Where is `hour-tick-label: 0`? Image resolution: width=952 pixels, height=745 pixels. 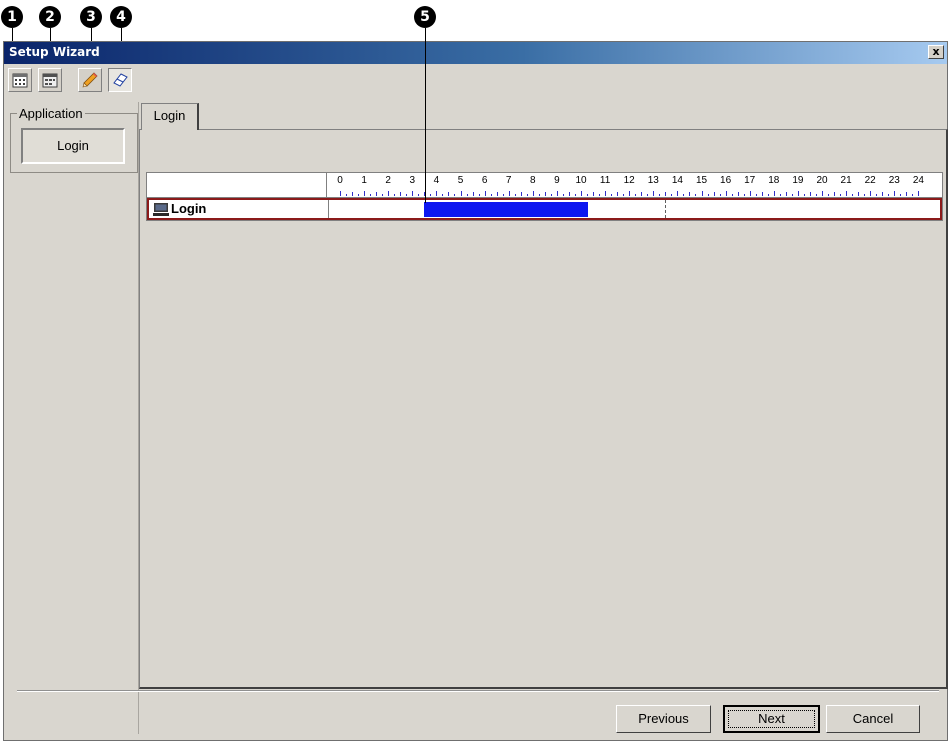
hour-tick-label: 0 is located at coordinates (340, 180).